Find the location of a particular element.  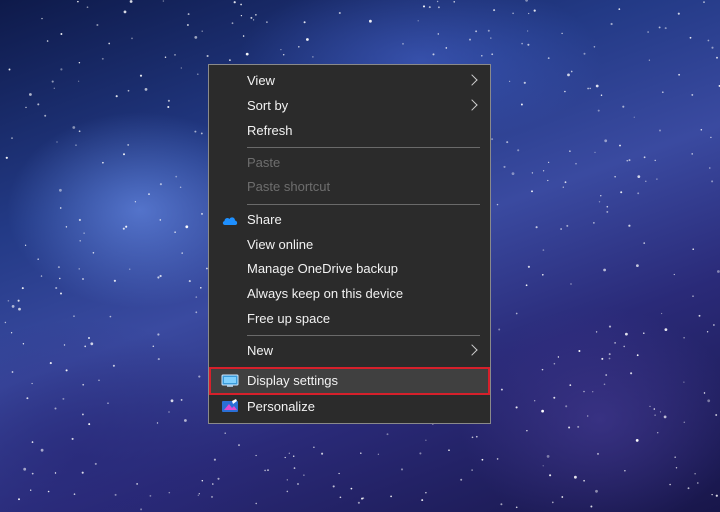

menu-item-label: New is located at coordinates (260, 350).